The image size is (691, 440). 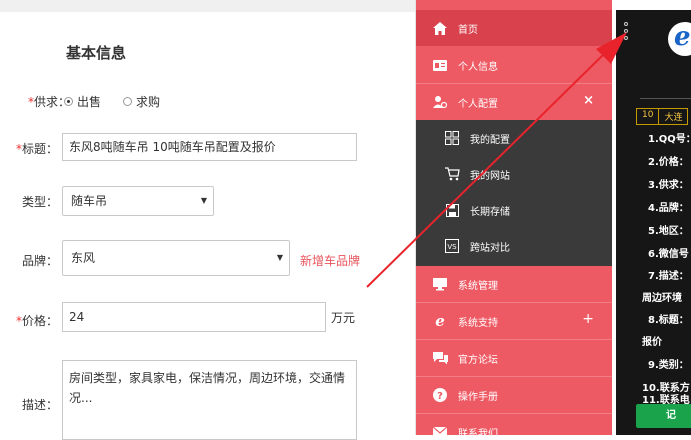 What do you see at coordinates (68, 101) in the screenshot?
I see `radio-sell` at bounding box center [68, 101].